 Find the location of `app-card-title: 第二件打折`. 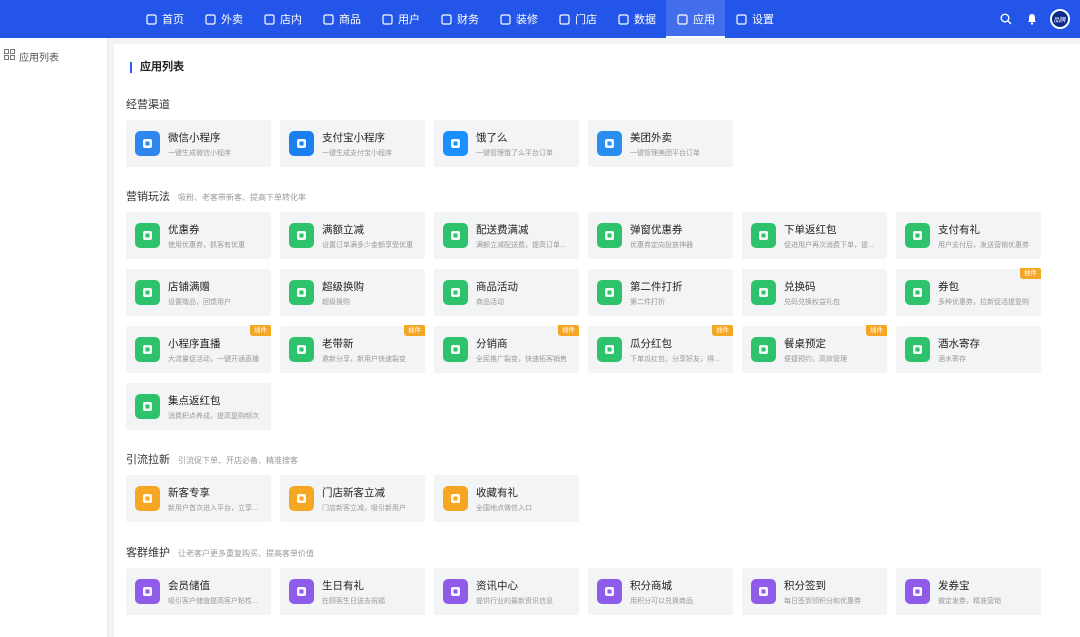

app-card-title: 第二件打折 is located at coordinates (656, 287).